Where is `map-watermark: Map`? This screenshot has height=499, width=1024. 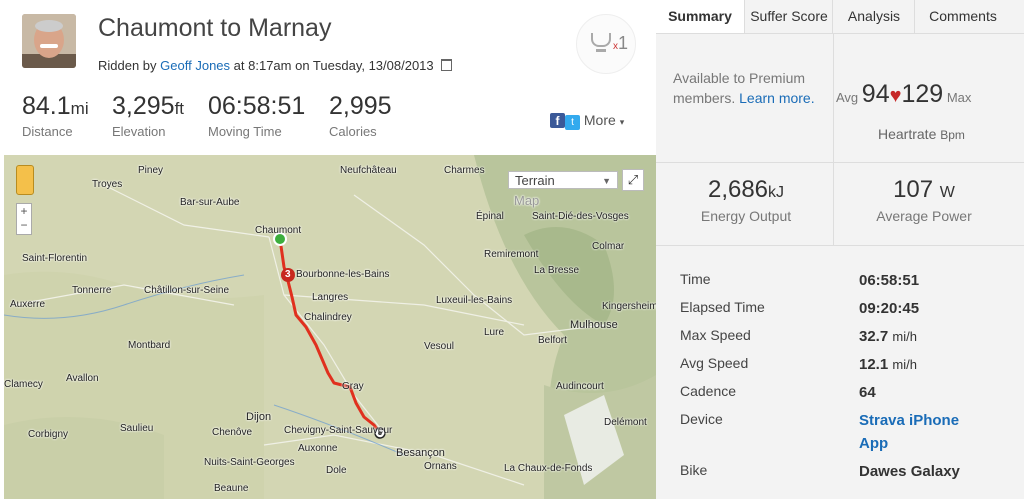 map-watermark: Map is located at coordinates (527, 200).